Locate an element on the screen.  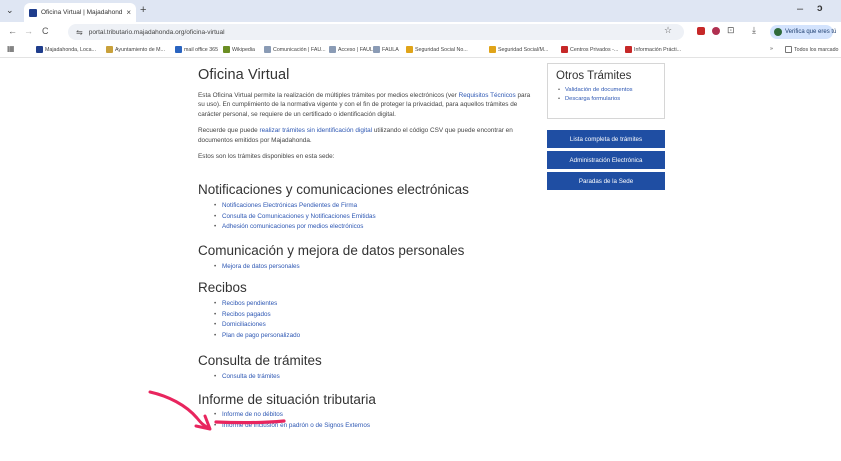
list-item: Mejora de datos personales is located at coordinates (256, 267).